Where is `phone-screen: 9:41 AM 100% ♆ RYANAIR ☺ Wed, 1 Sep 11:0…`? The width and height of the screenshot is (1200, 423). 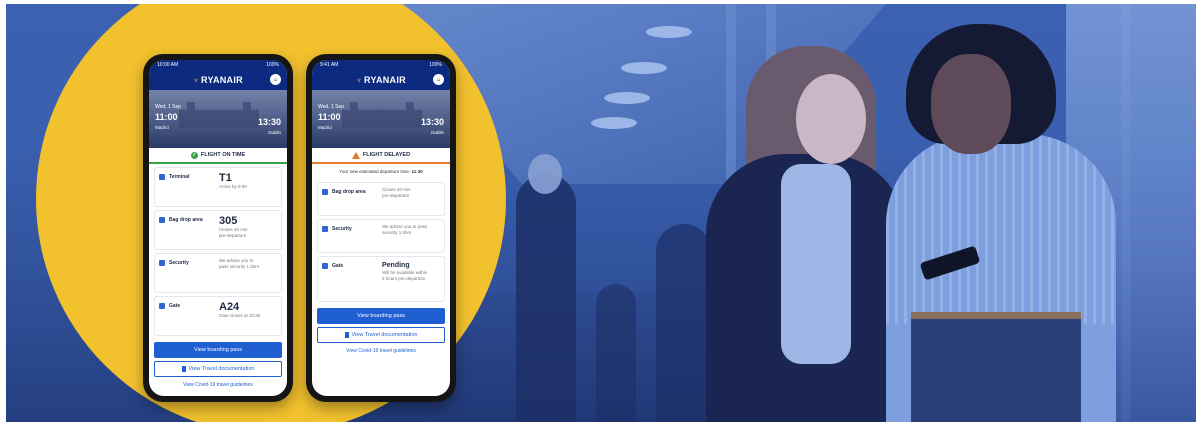 phone-screen: 9:41 AM 100% ♆ RYANAIR ☺ Wed, 1 Sep 11:0… is located at coordinates (381, 228).